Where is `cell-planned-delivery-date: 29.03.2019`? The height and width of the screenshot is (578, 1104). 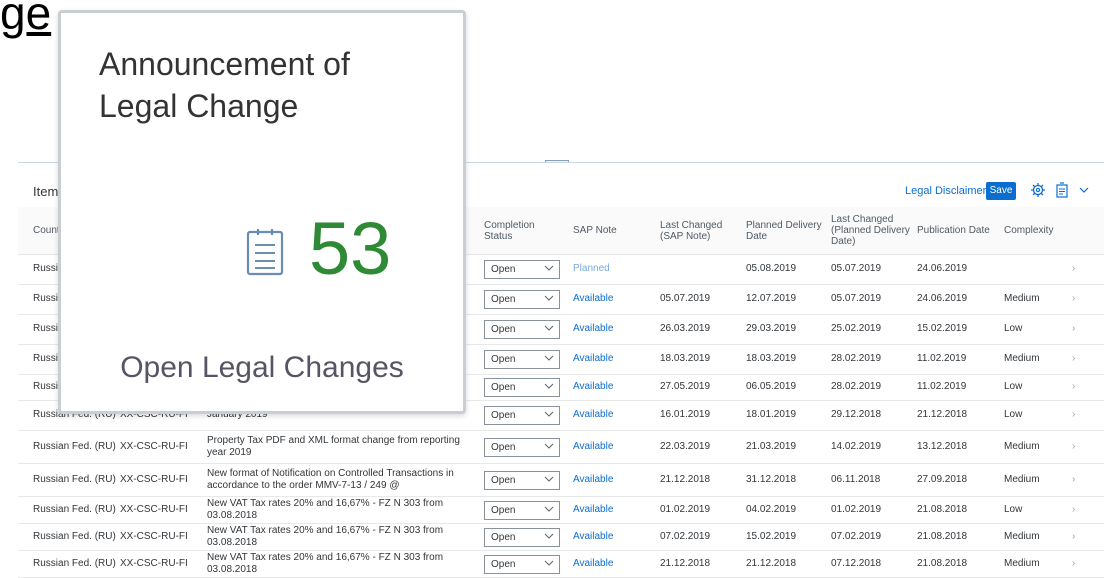 cell-planned-delivery-date: 29.03.2019 is located at coordinates (771, 328).